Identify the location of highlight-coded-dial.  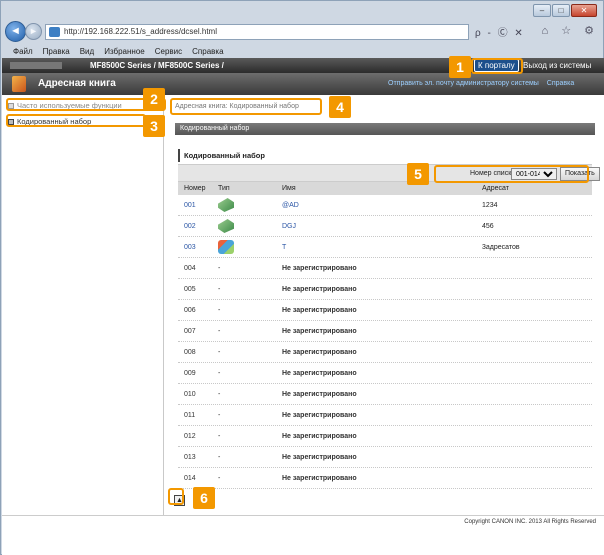
(76, 120).